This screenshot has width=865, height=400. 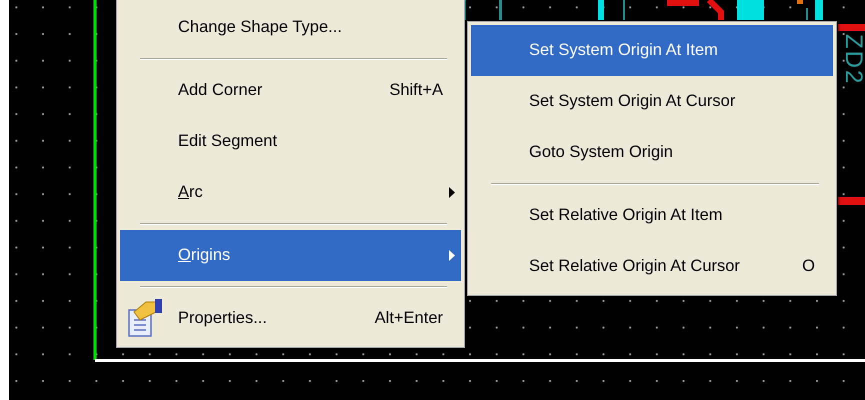 What do you see at coordinates (652, 152) in the screenshot?
I see `menu-item: Goto System Origin` at bounding box center [652, 152].